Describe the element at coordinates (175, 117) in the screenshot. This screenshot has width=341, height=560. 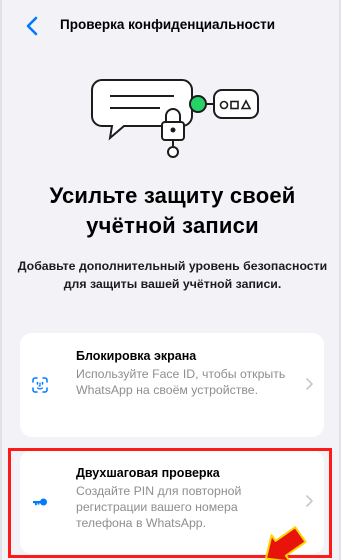
I see `security-illustration` at that location.